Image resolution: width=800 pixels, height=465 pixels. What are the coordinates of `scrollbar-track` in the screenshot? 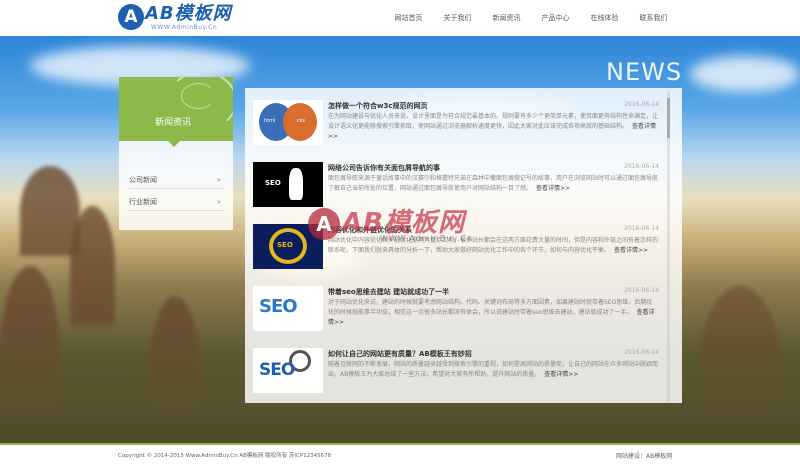 It's located at (668, 247).